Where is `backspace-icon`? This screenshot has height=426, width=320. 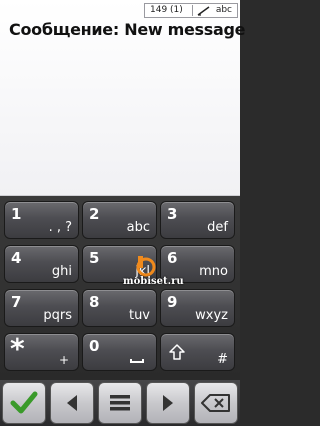
backspace-icon is located at coordinates (215, 403).